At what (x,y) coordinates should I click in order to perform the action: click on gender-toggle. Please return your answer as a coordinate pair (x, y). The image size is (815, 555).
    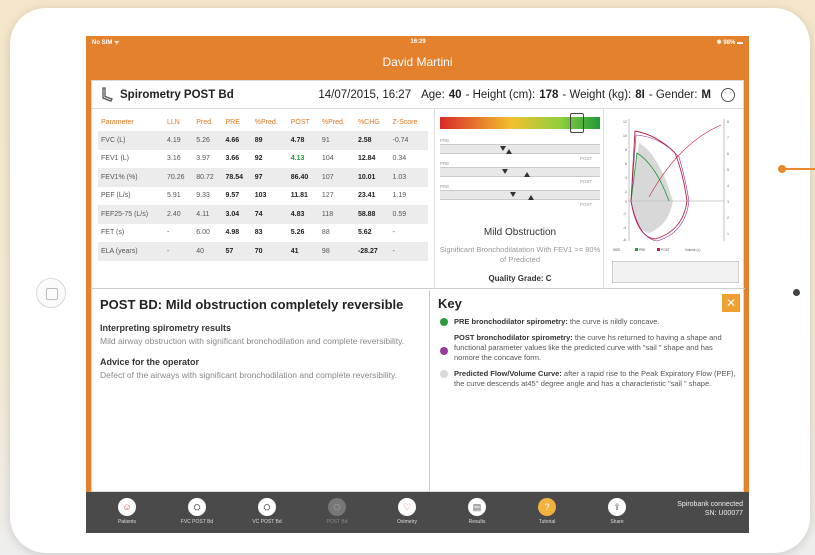
    Looking at the image, I should click on (728, 94).